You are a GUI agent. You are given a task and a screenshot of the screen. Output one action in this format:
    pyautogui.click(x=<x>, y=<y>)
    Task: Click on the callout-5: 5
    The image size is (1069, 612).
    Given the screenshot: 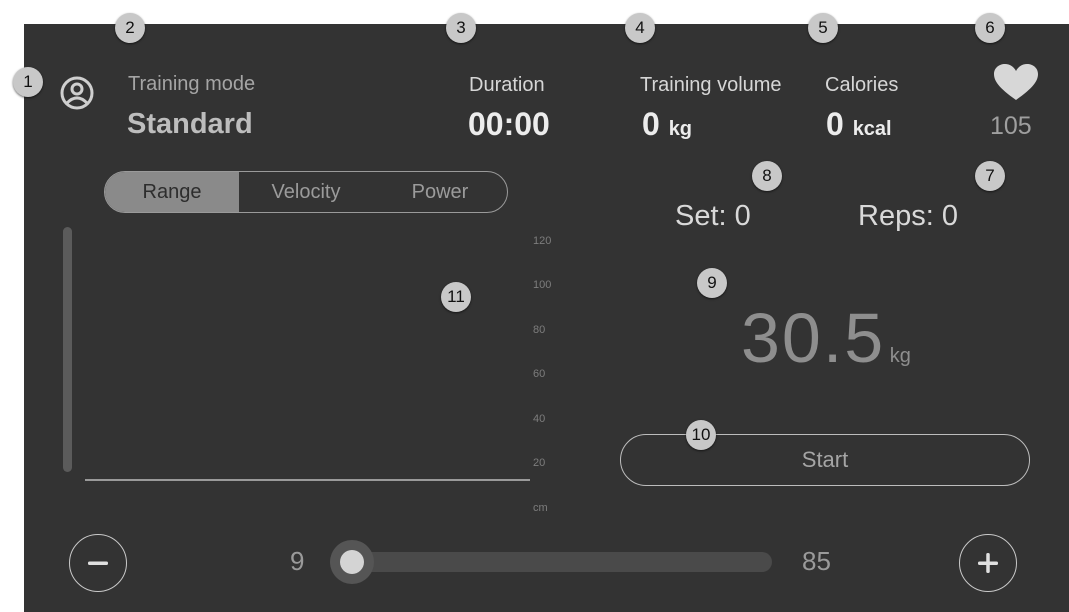 What is the action you would take?
    pyautogui.click(x=823, y=28)
    